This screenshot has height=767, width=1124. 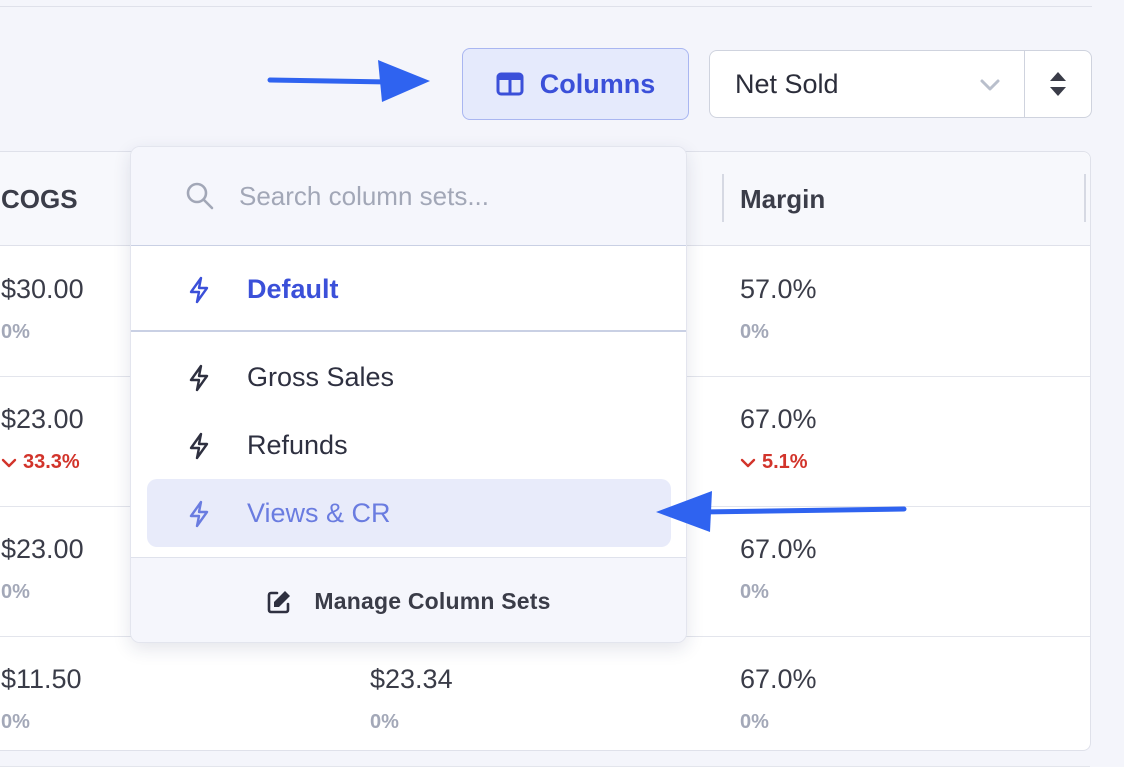 I want to click on column-set-default: Default, so click(x=409, y=289).